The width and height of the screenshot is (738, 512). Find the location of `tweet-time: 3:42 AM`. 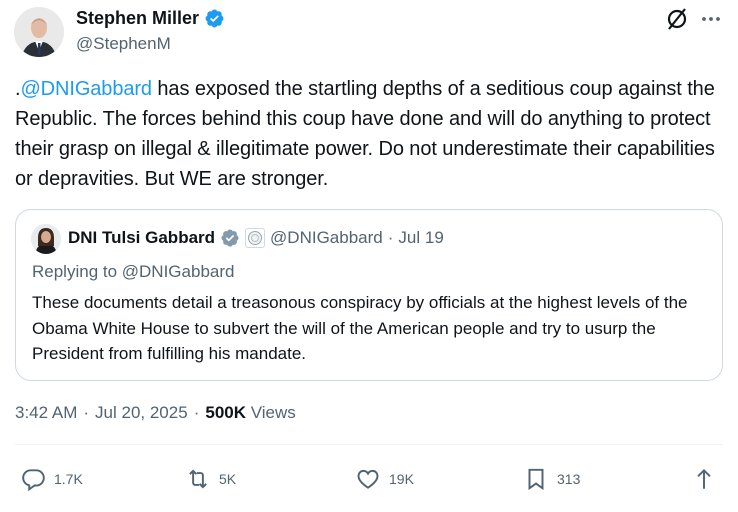

tweet-time: 3:42 AM is located at coordinates (46, 413).